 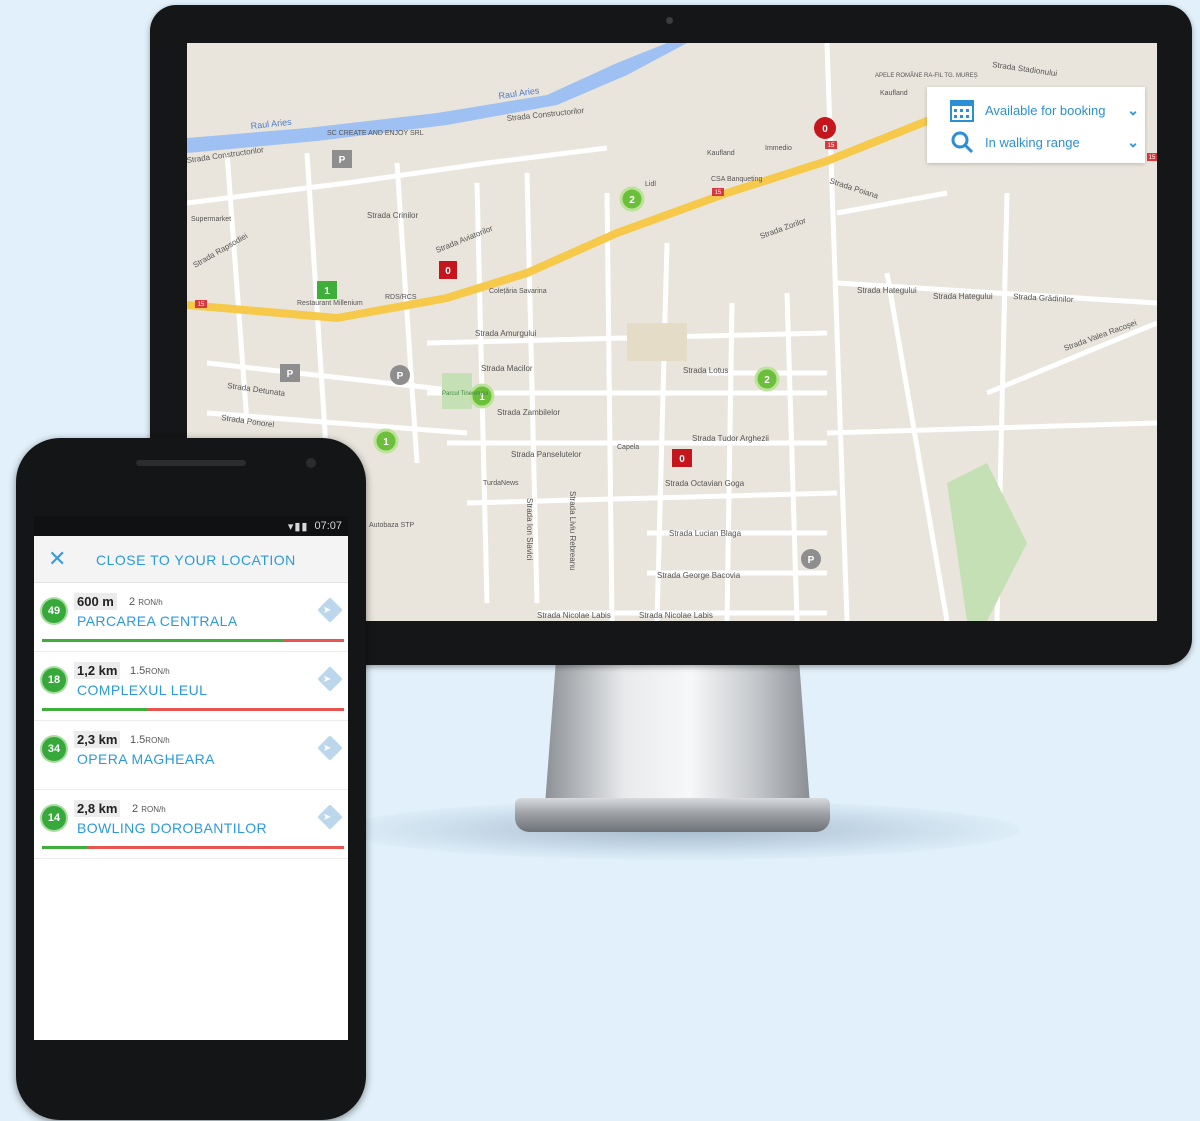 What do you see at coordinates (271, 124) in the screenshot?
I see `street-label: Raul Aries` at bounding box center [271, 124].